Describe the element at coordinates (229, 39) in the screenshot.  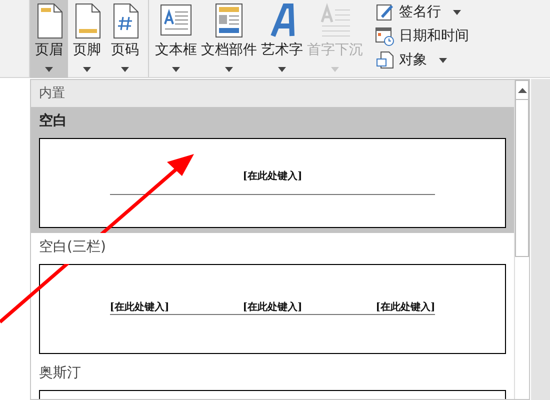
I see `ribbon-button: 文档部件` at that location.